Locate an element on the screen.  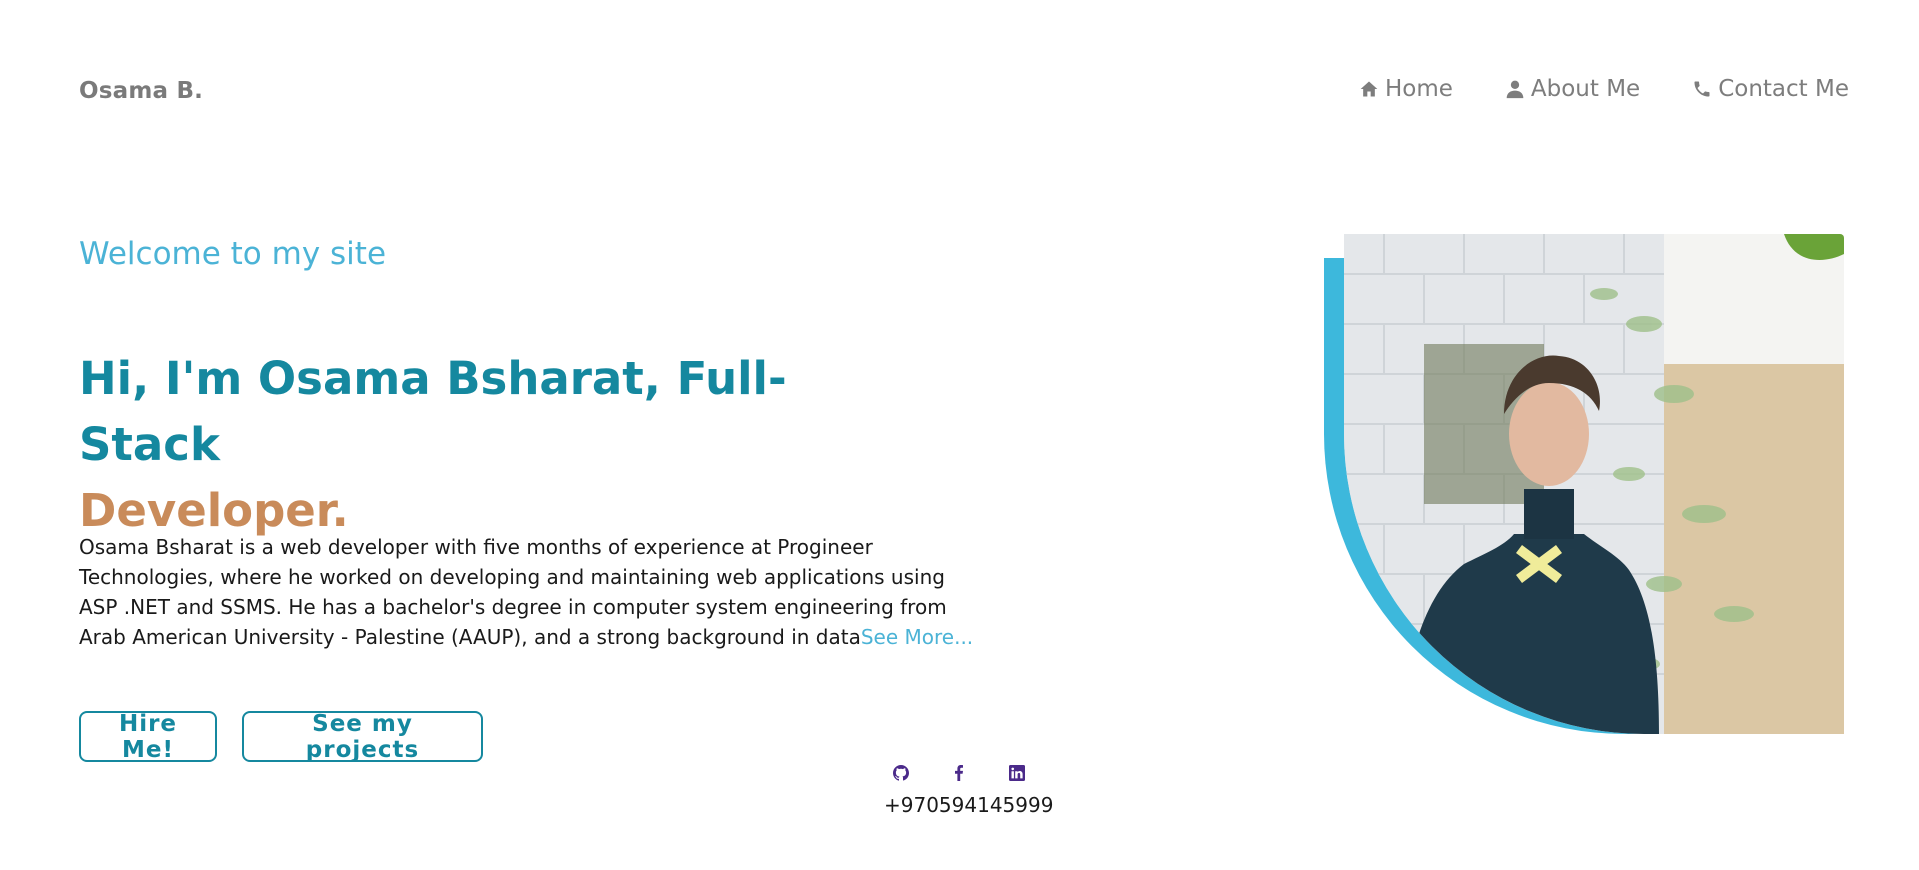
nav-about: About Me is located at coordinates (1572, 89).